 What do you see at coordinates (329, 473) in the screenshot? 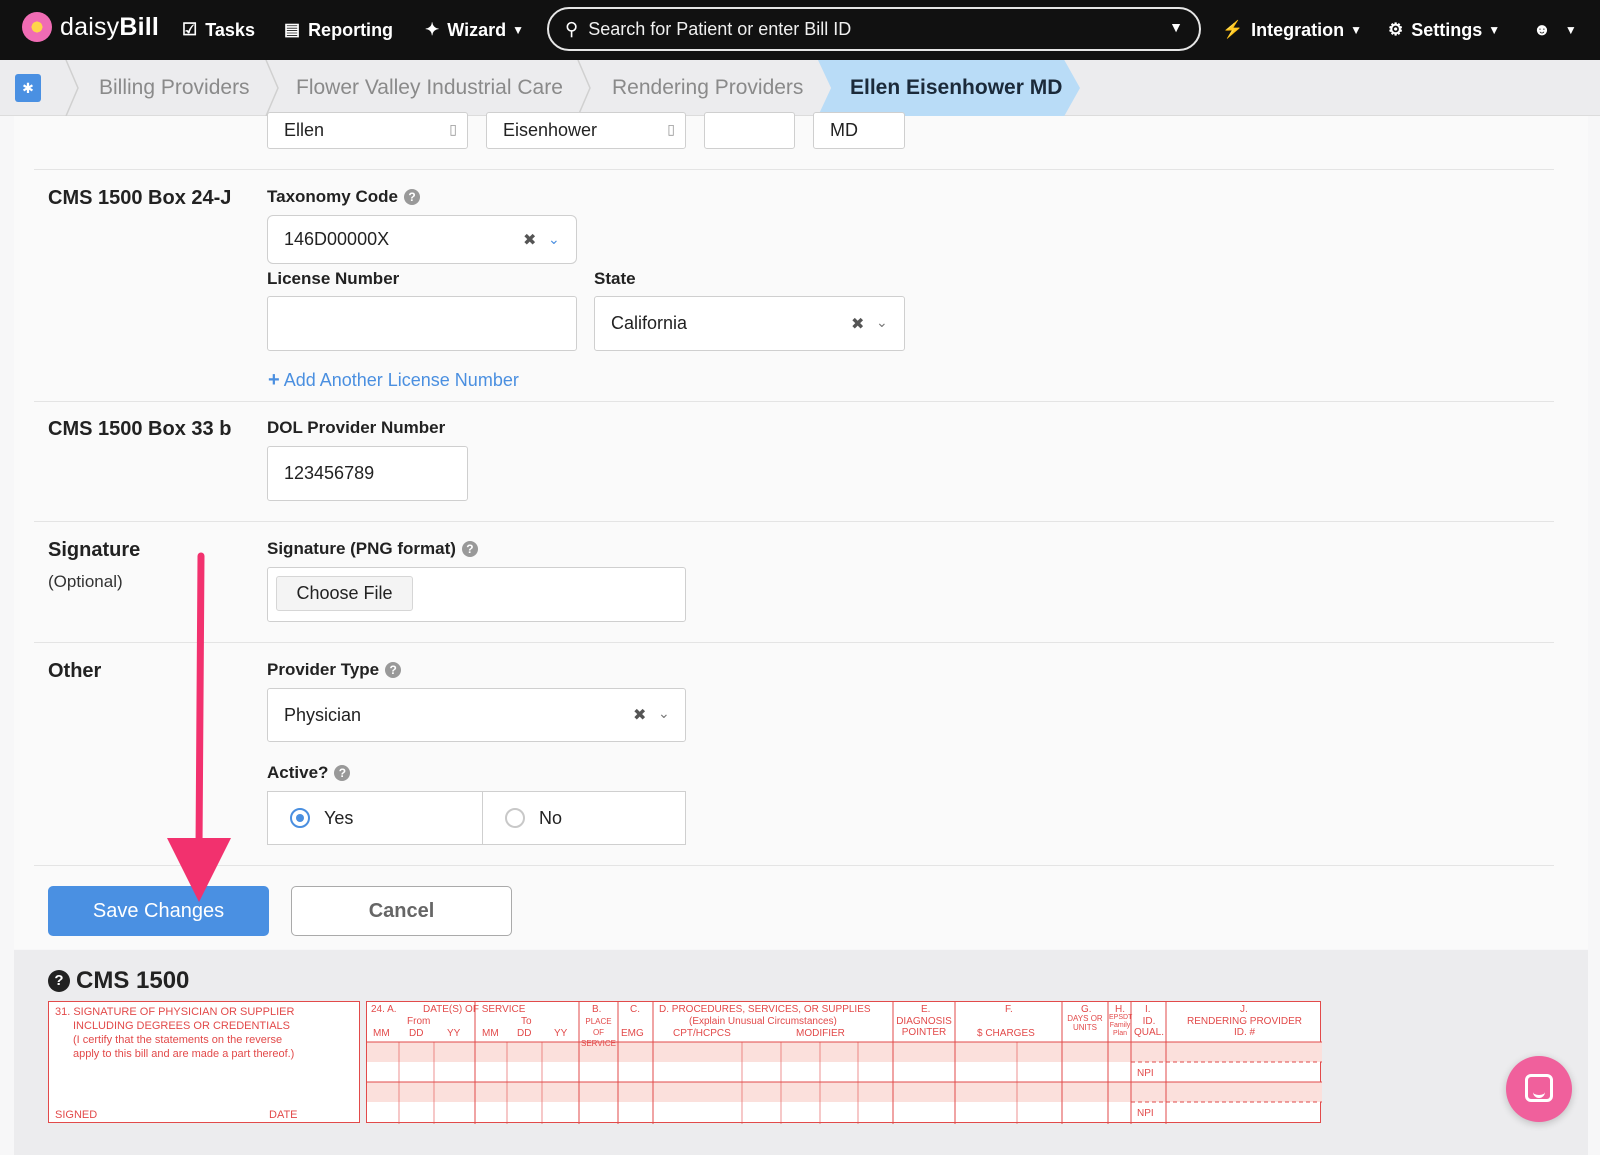
I see `dol-provider-number-value: 123456789` at bounding box center [329, 473].